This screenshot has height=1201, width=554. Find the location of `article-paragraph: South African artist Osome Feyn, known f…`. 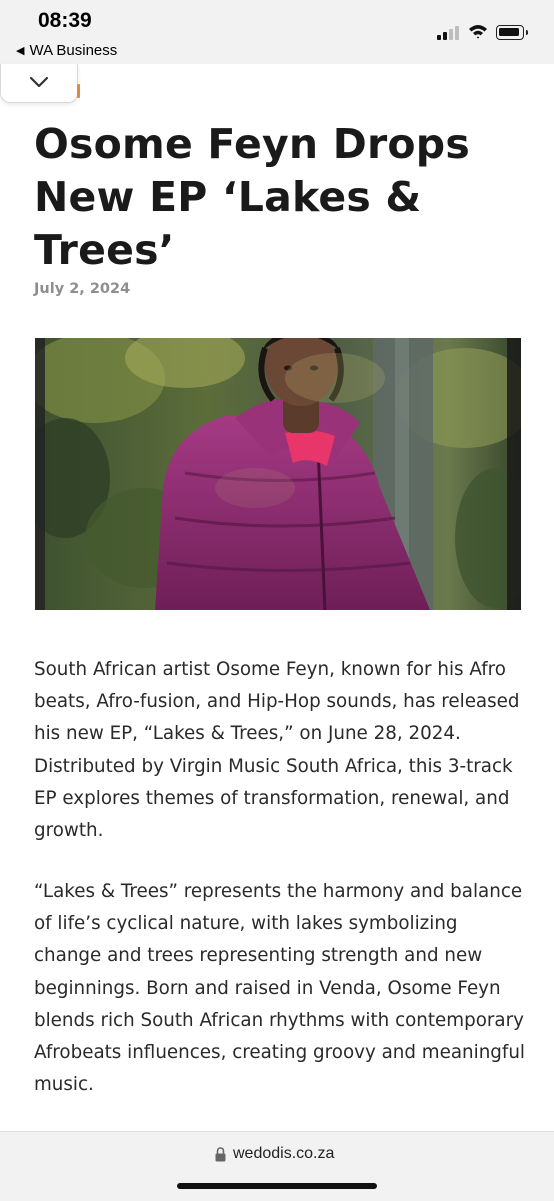

article-paragraph: South African artist Osome Feyn, known f… is located at coordinates (277, 750).